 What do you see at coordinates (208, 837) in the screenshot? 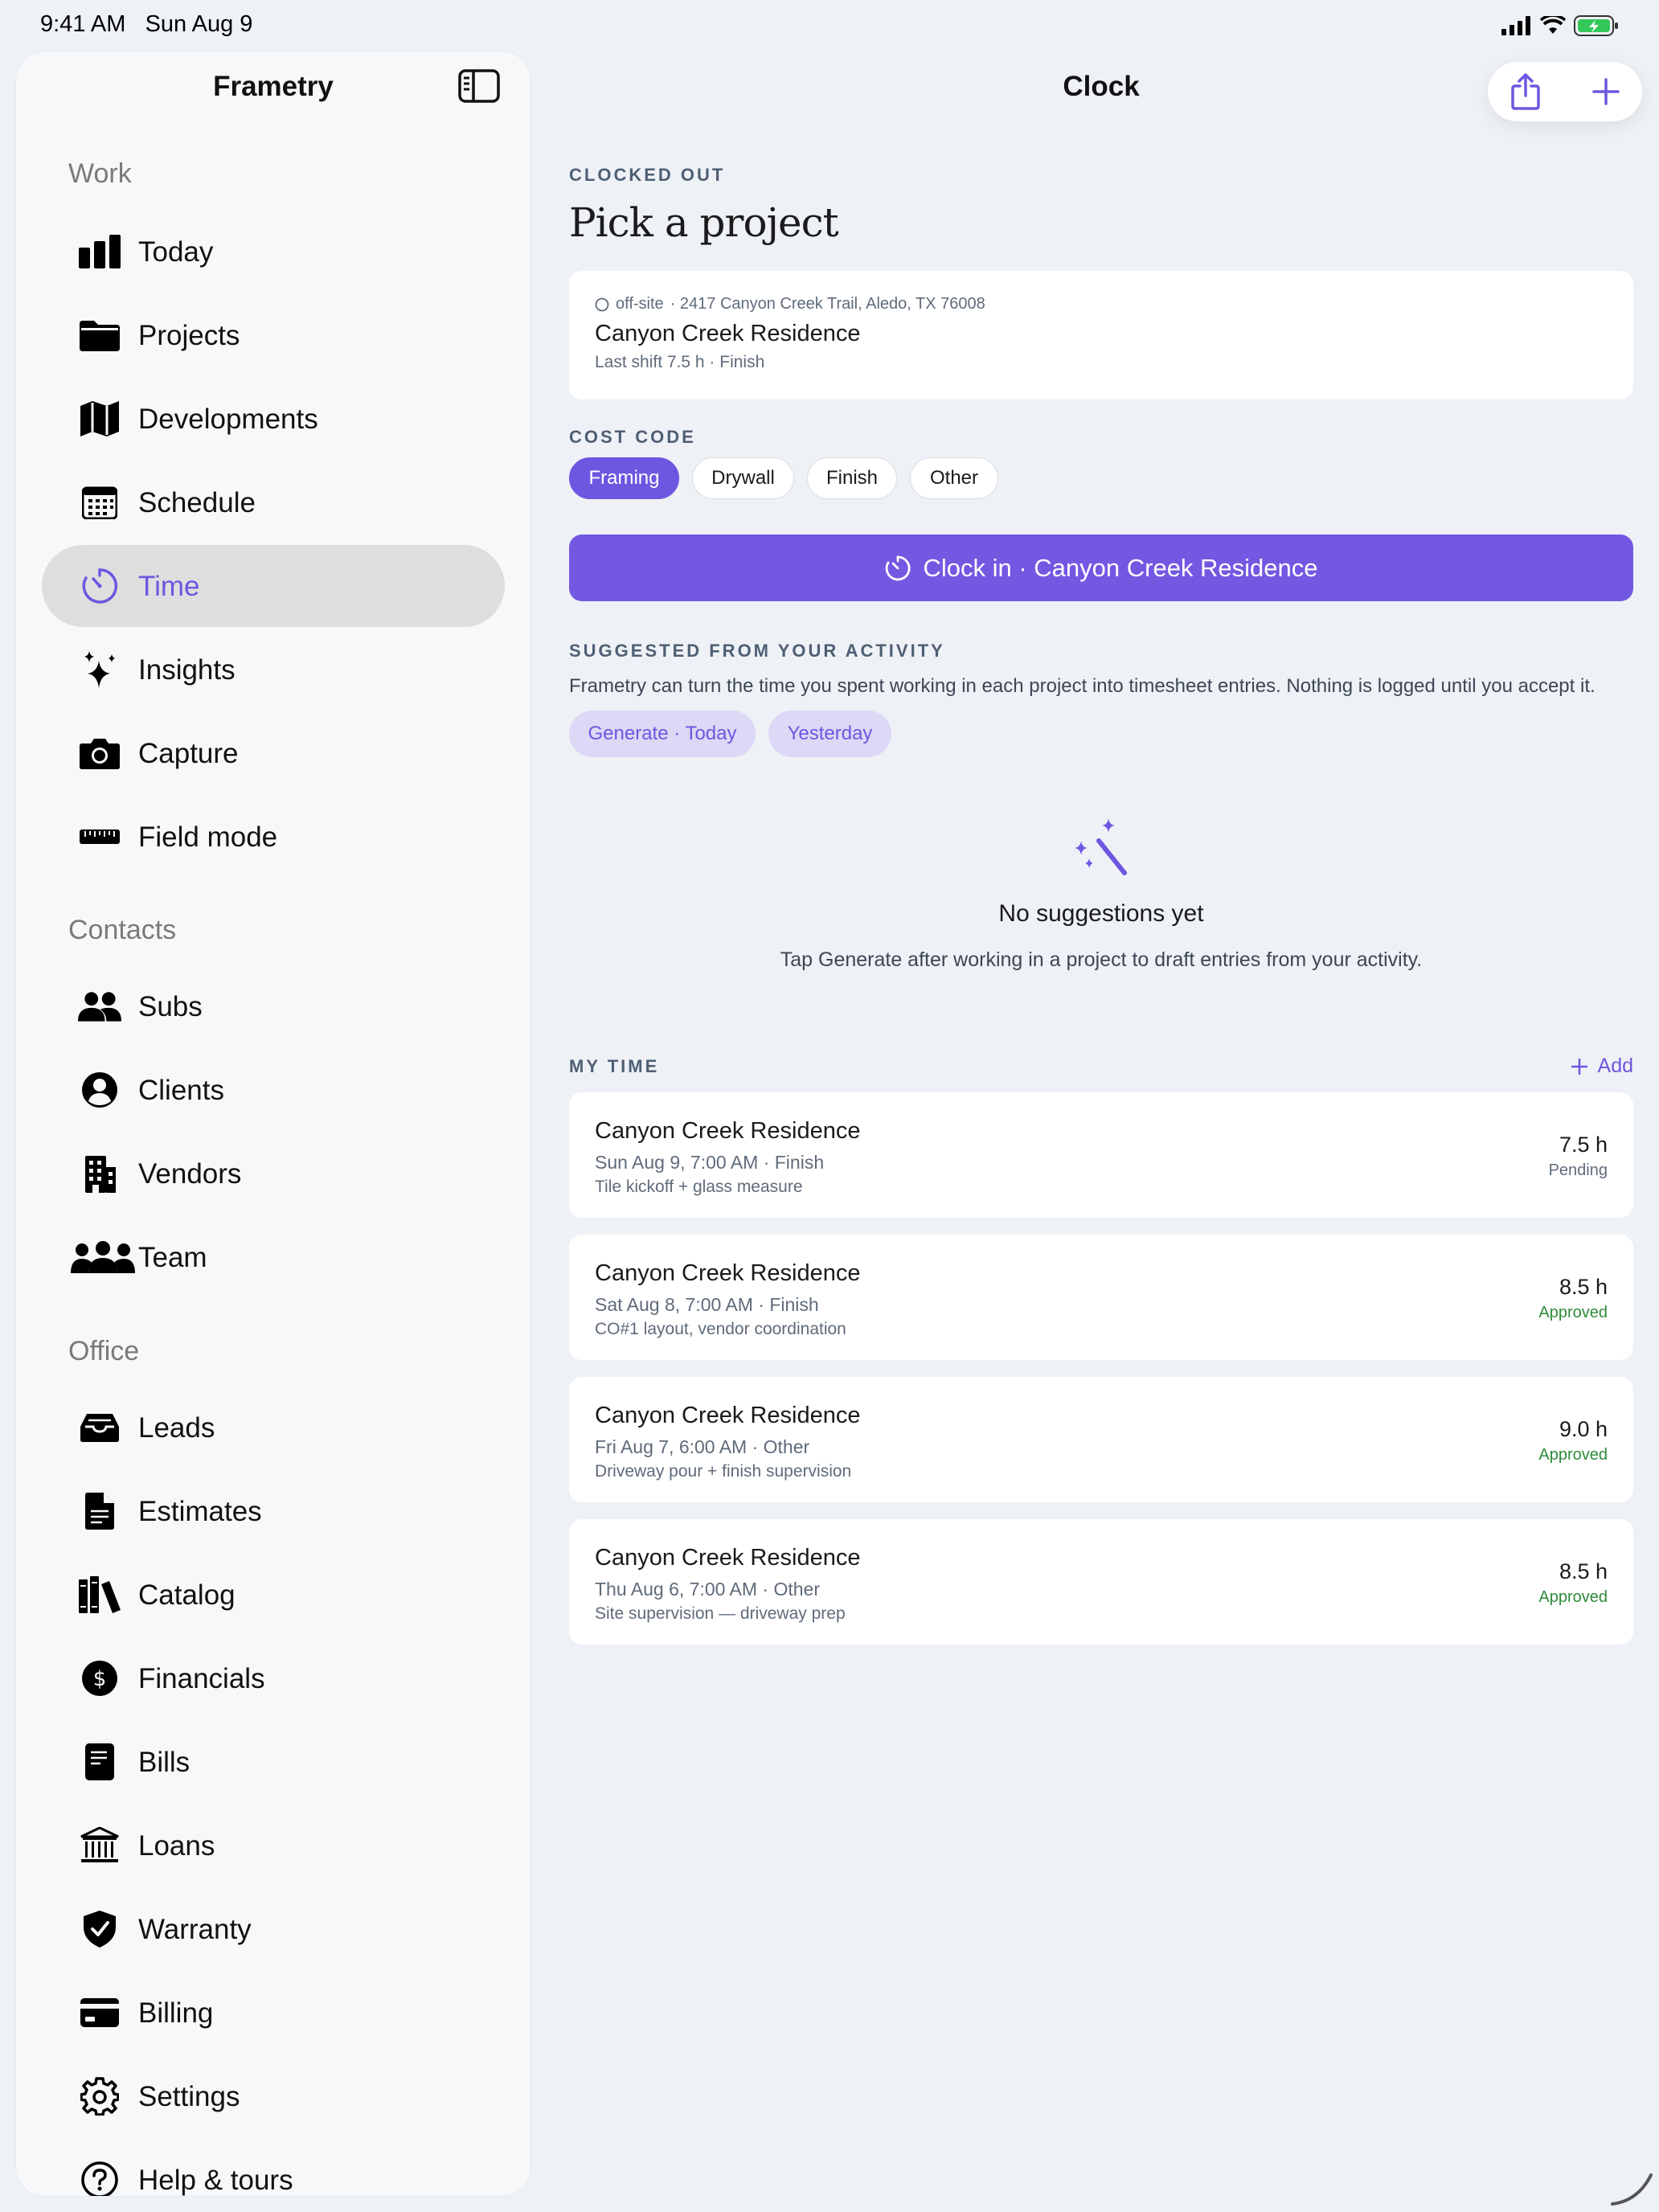
I see `sidebar-item-label: Field mode` at bounding box center [208, 837].